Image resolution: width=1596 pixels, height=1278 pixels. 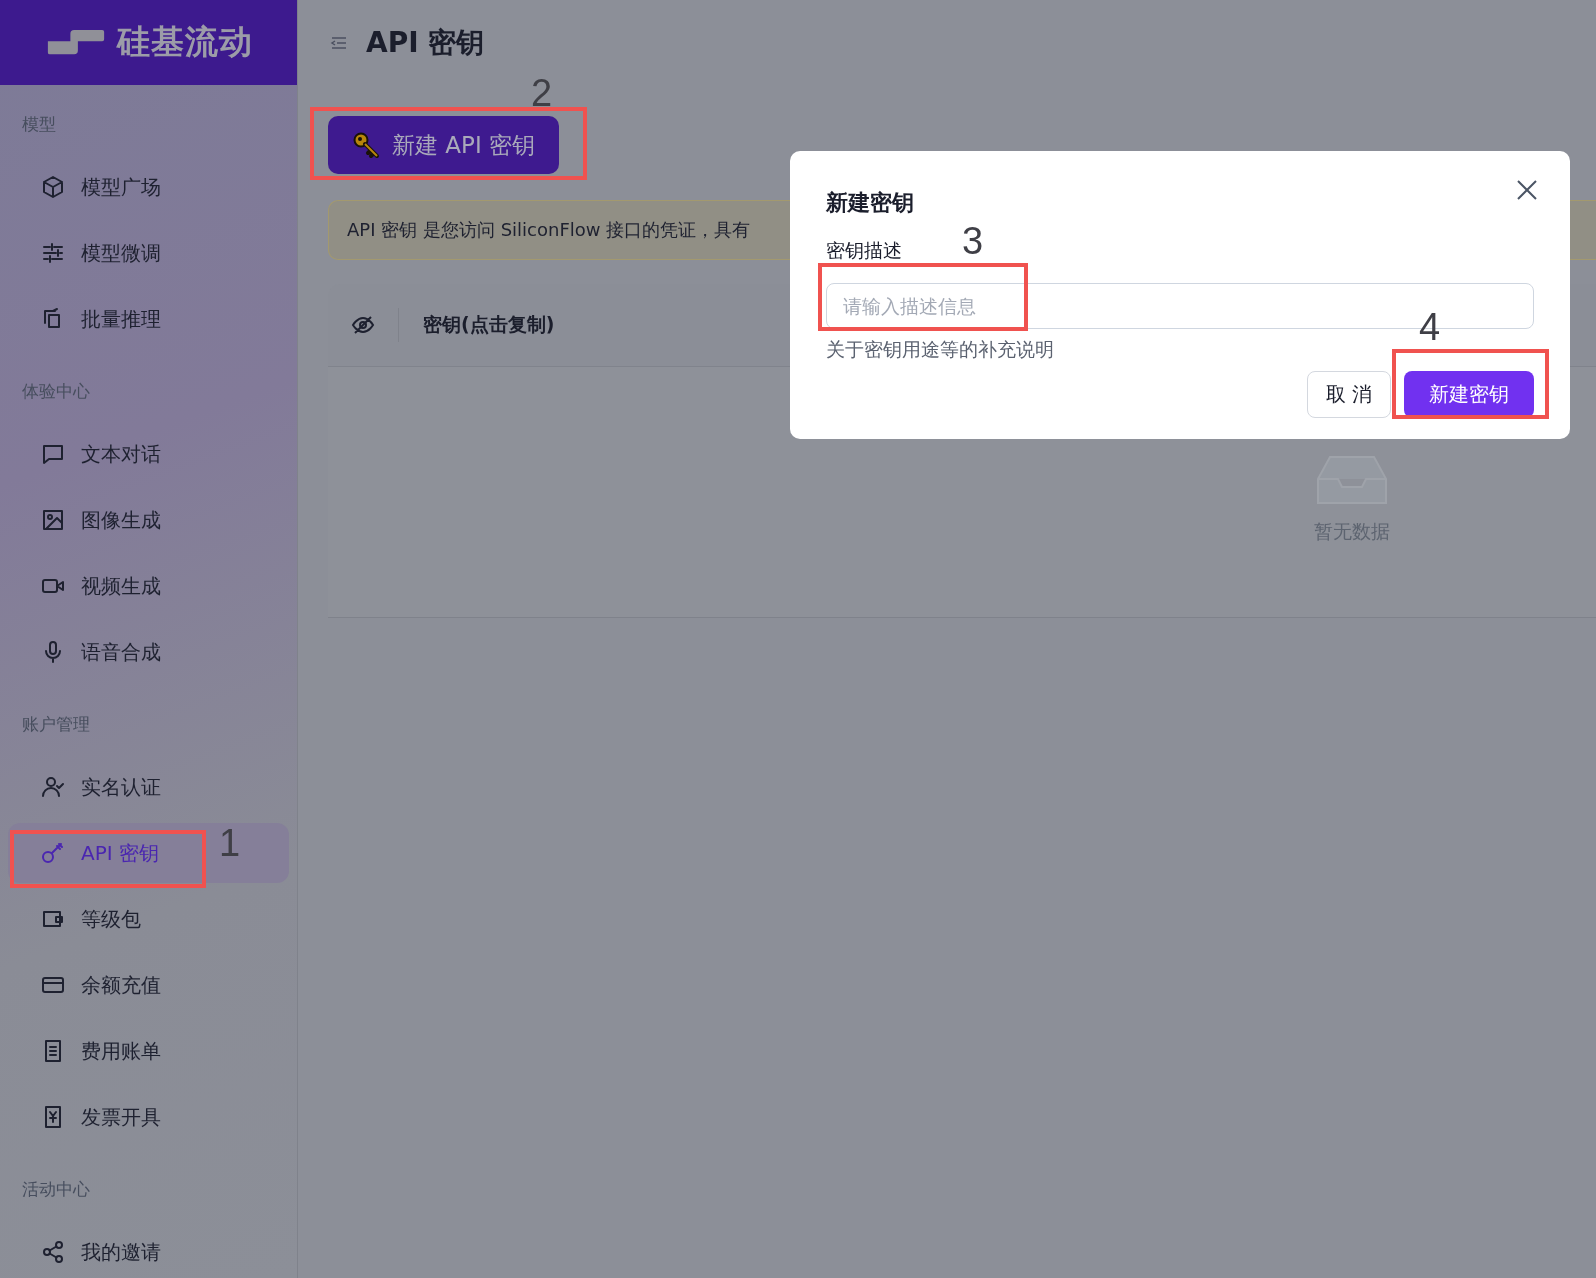 What do you see at coordinates (148, 319) in the screenshot?
I see `nav-item: 批量推理` at bounding box center [148, 319].